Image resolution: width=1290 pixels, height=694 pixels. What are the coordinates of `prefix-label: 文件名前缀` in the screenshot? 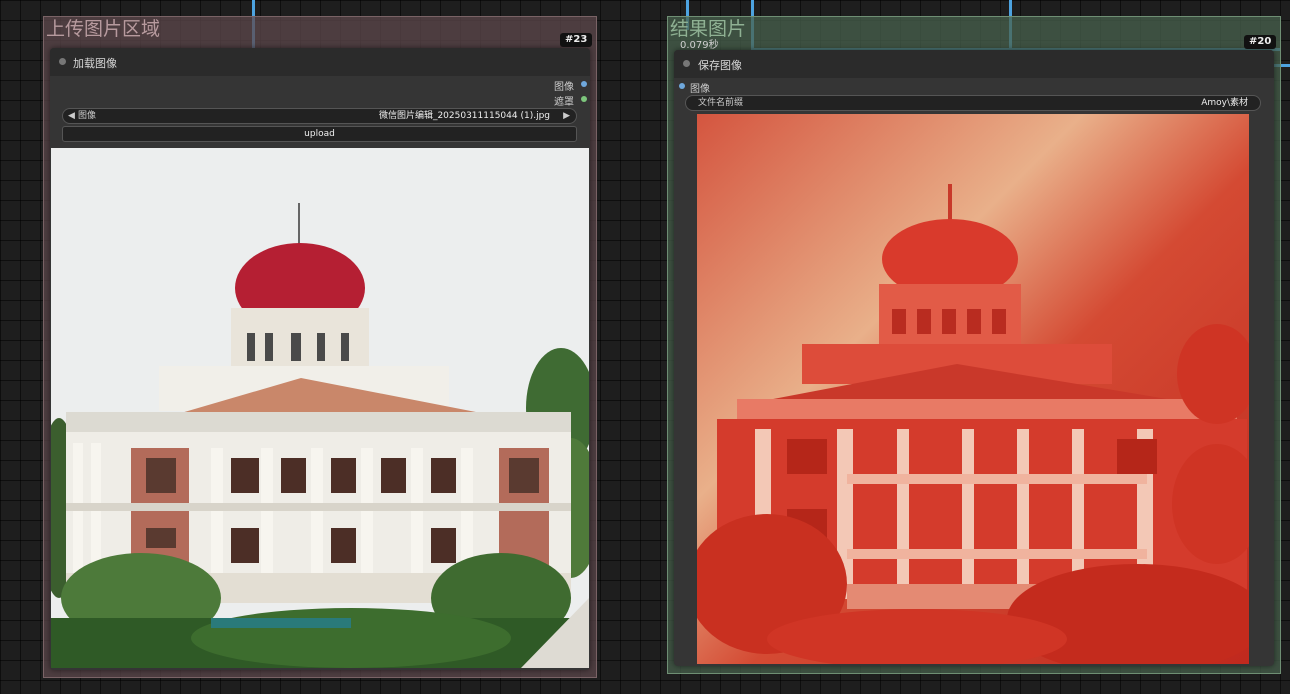 It's located at (721, 103).